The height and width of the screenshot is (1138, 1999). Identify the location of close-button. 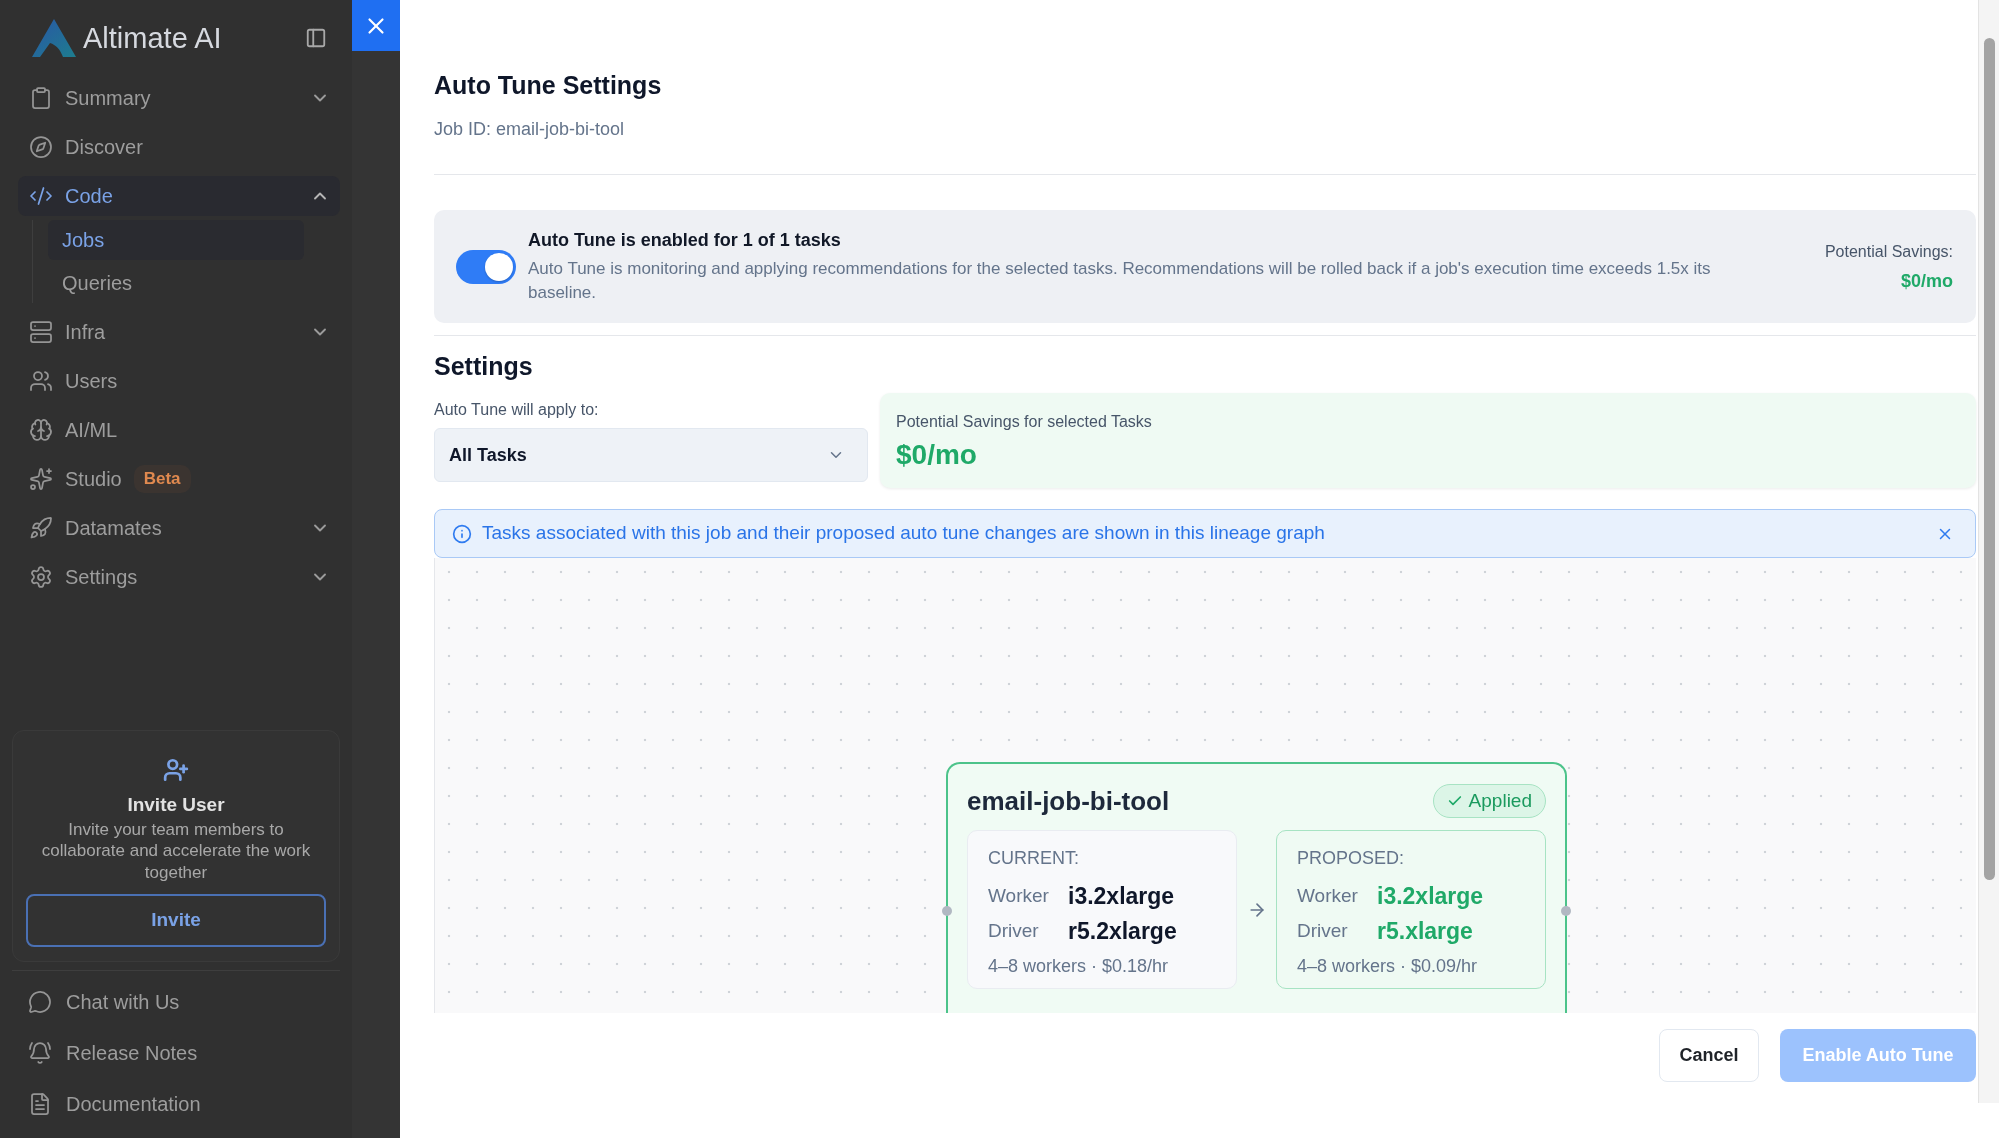
(376, 25).